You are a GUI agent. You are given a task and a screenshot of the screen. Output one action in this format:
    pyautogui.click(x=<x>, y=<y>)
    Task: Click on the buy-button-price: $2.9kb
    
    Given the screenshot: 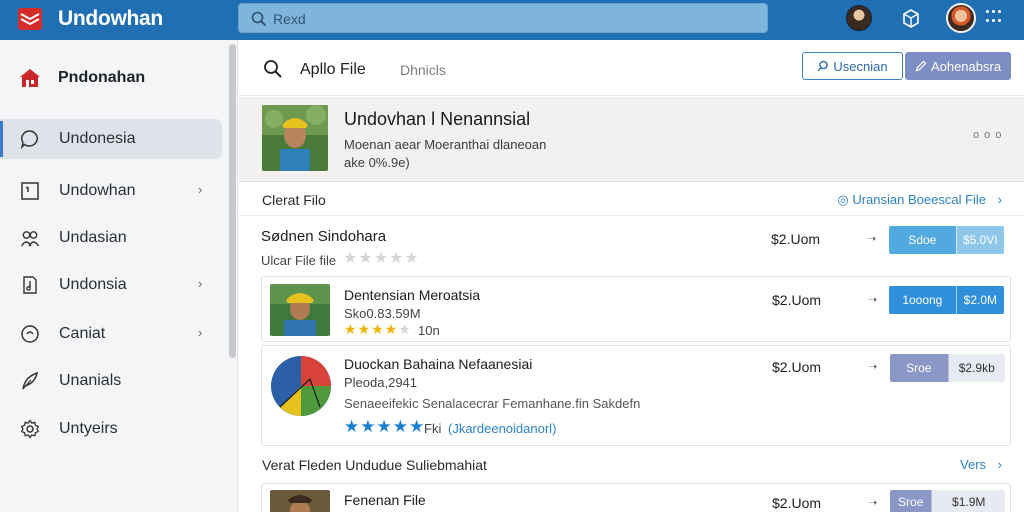 What is the action you would take?
    pyautogui.click(x=976, y=368)
    